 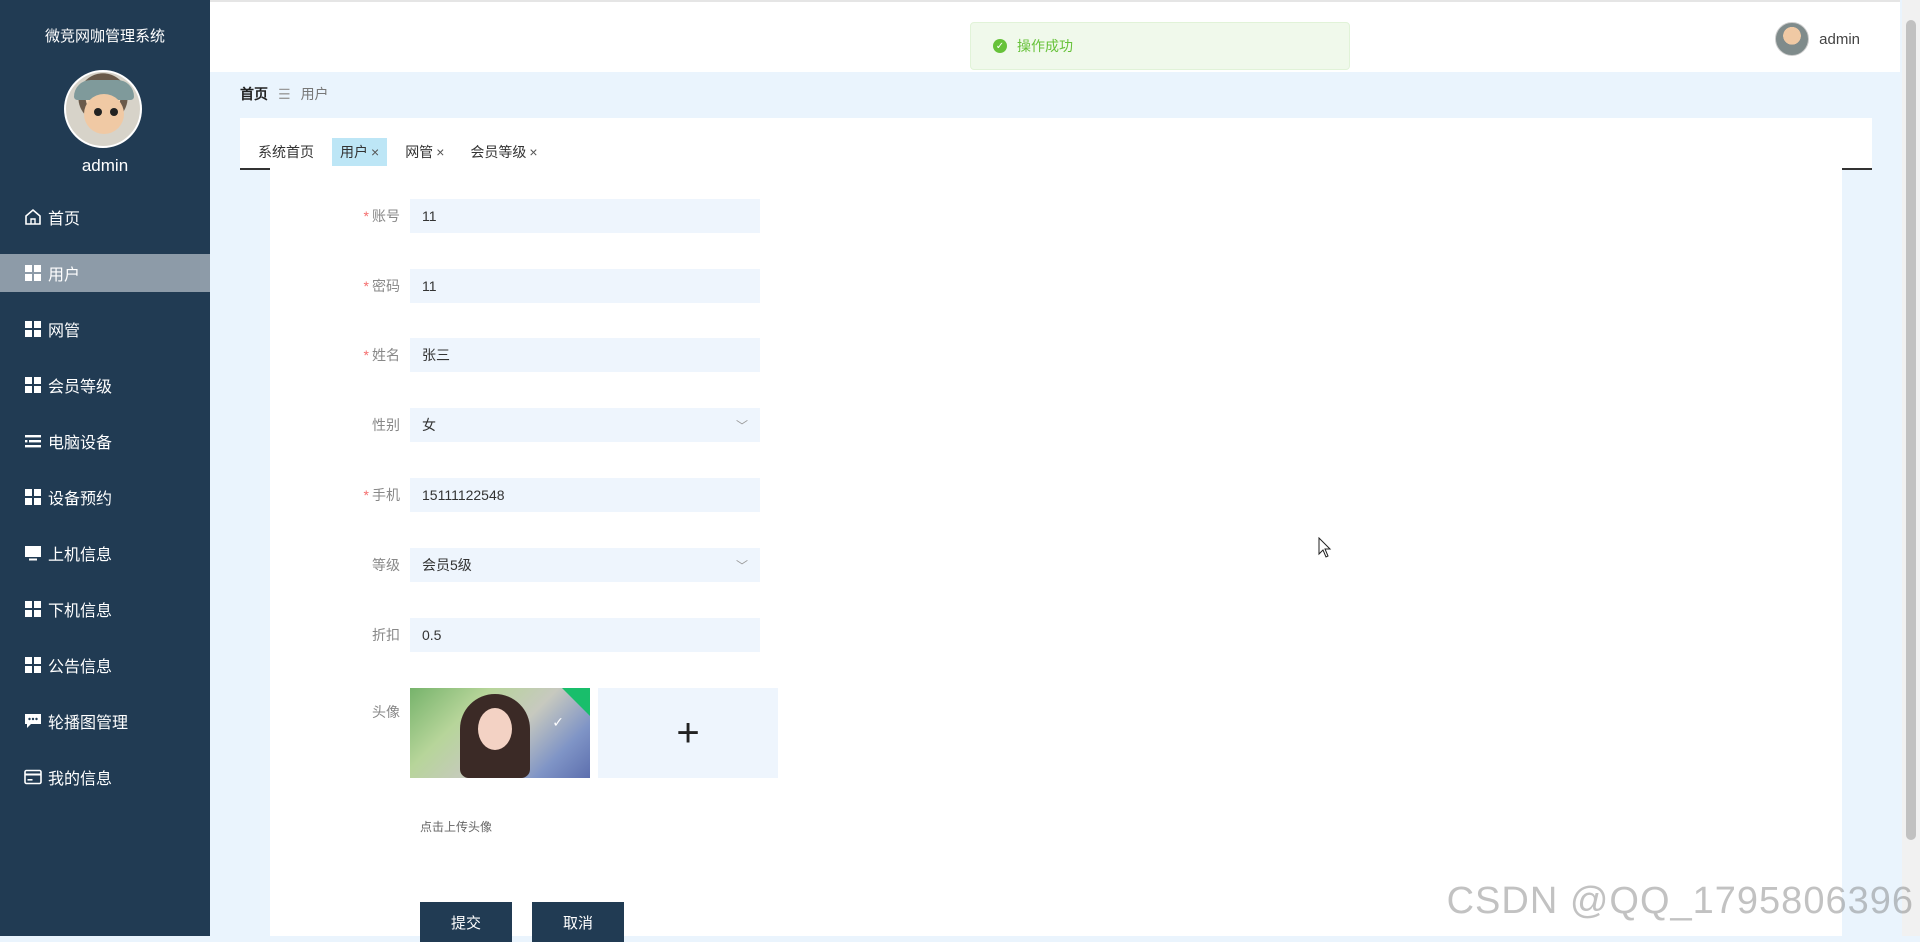 I want to click on sidebar-item-admins: 网管, so click(x=105, y=329).